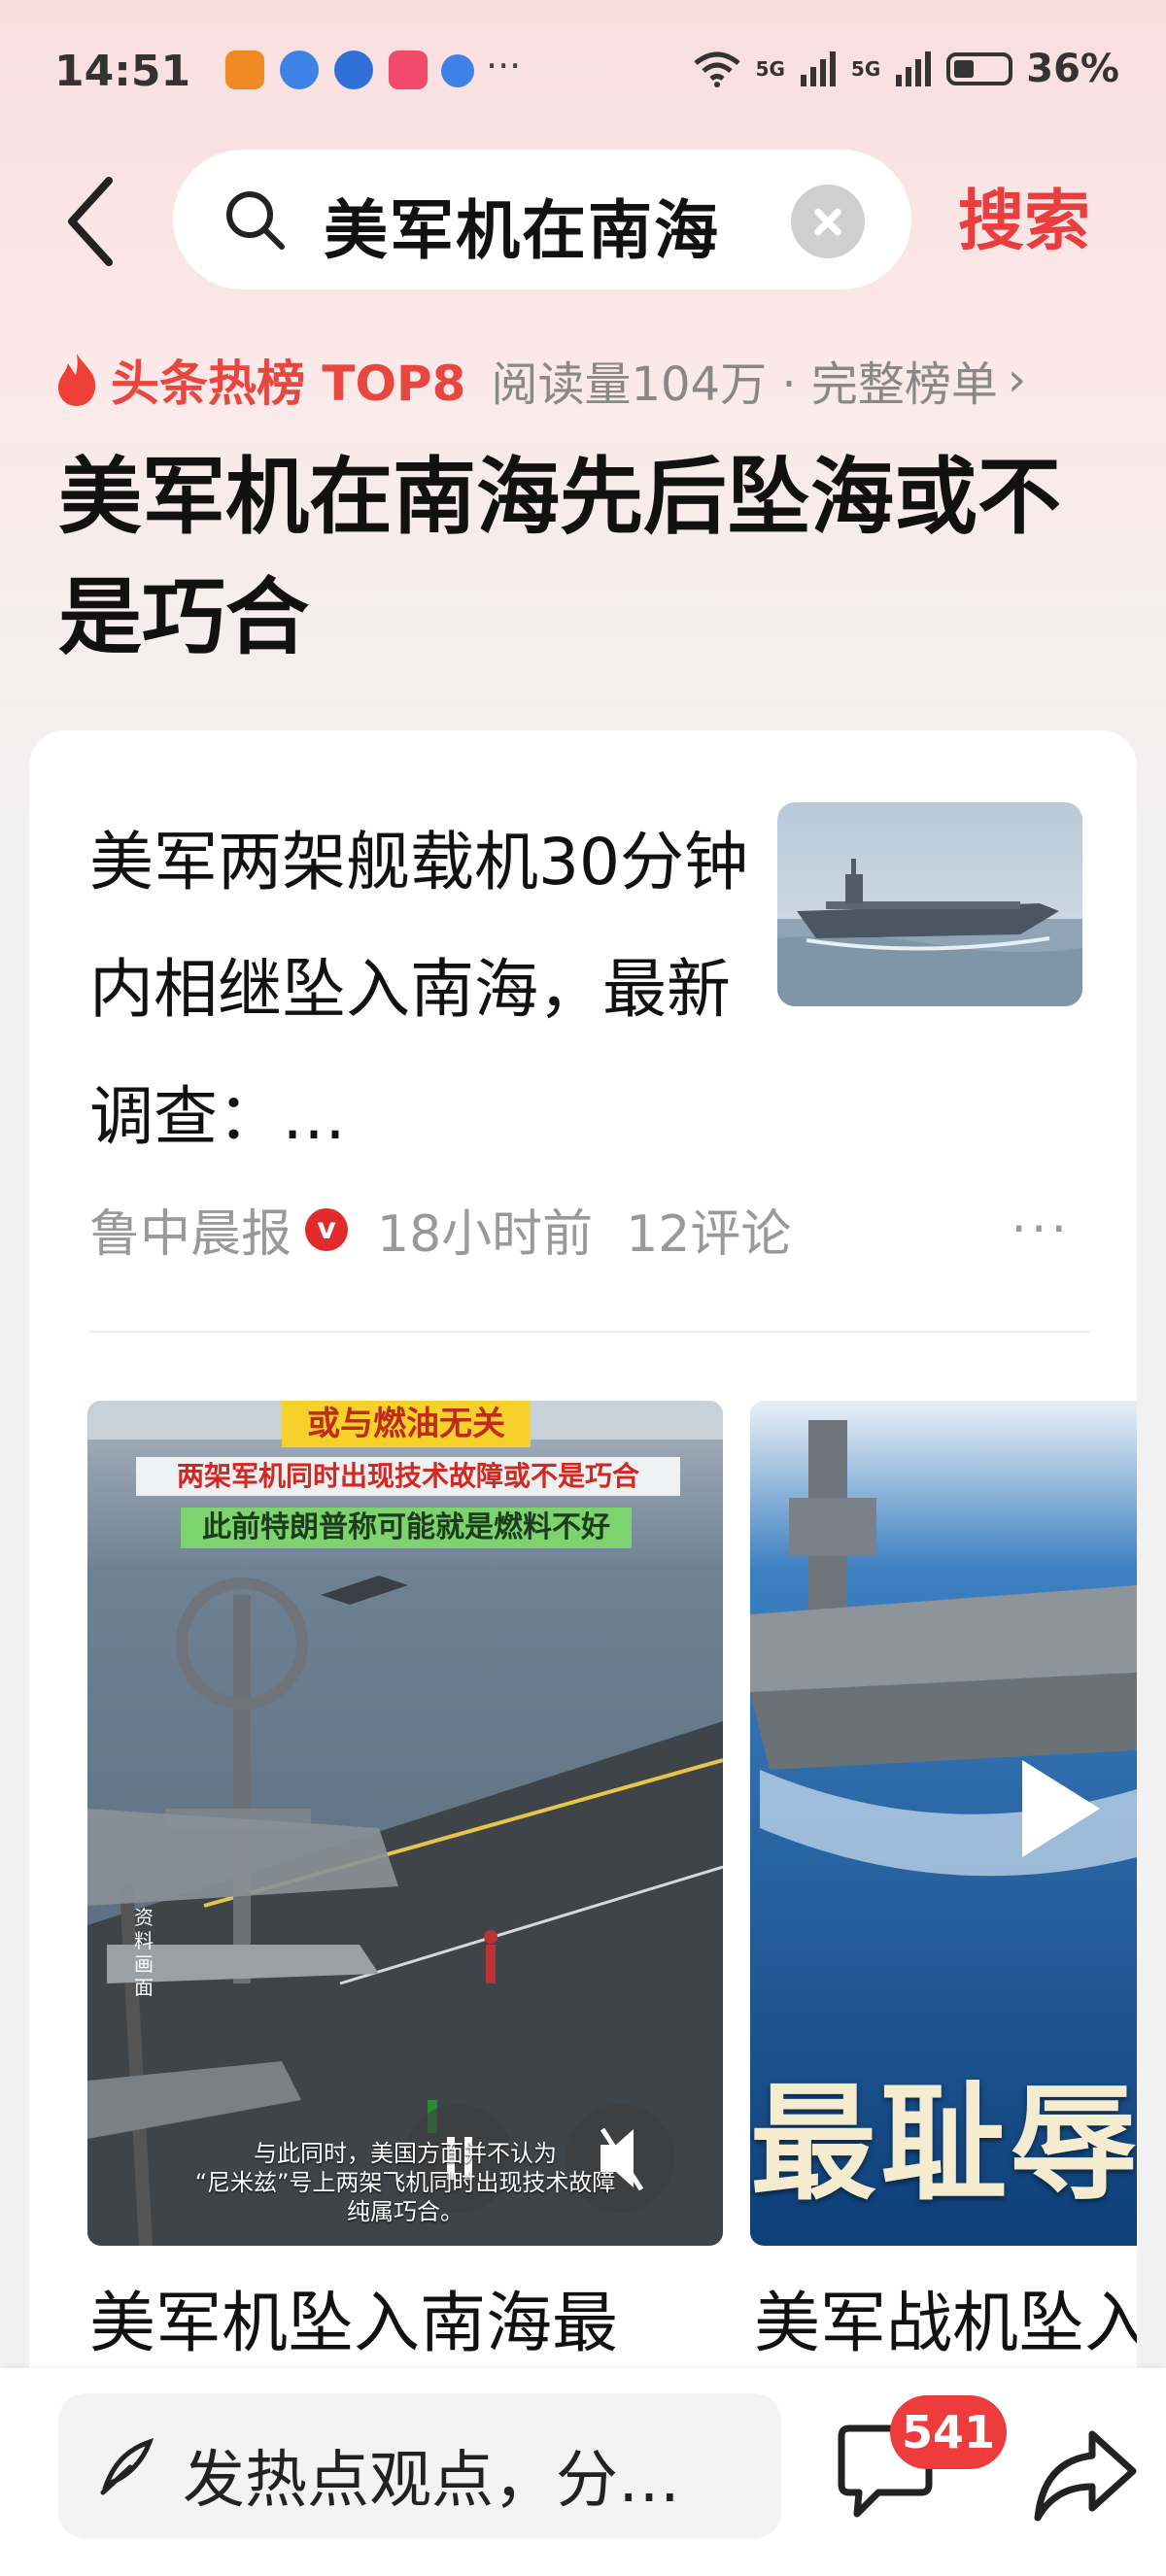  Describe the element at coordinates (406, 1424) in the screenshot. I see `video-caption-top: 或与燃油无关` at that location.